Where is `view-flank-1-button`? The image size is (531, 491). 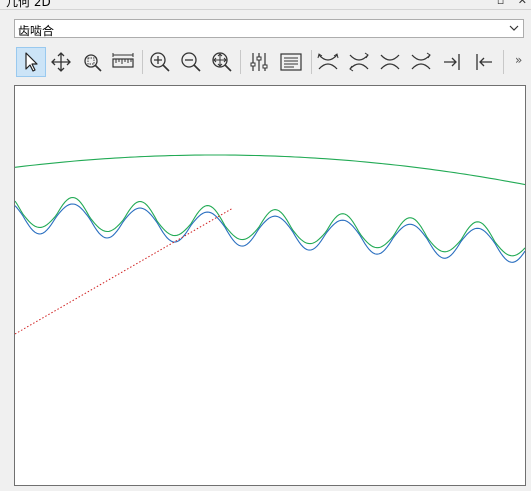 view-flank-1-button is located at coordinates (328, 62).